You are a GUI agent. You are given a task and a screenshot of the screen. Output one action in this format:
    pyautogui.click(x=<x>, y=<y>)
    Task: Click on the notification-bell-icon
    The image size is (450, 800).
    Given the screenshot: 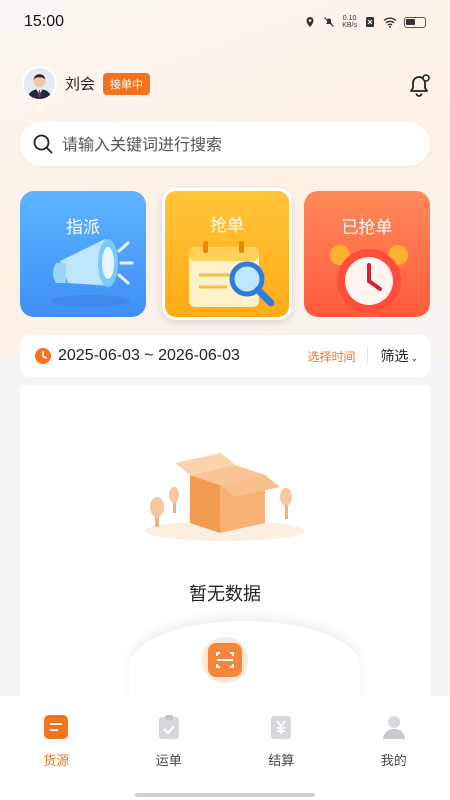 What is the action you would take?
    pyautogui.click(x=419, y=85)
    